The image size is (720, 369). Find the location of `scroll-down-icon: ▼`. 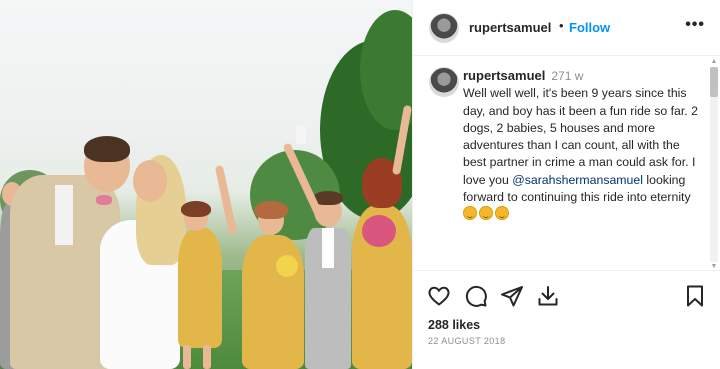

scroll-down-icon: ▼ is located at coordinates (714, 266).